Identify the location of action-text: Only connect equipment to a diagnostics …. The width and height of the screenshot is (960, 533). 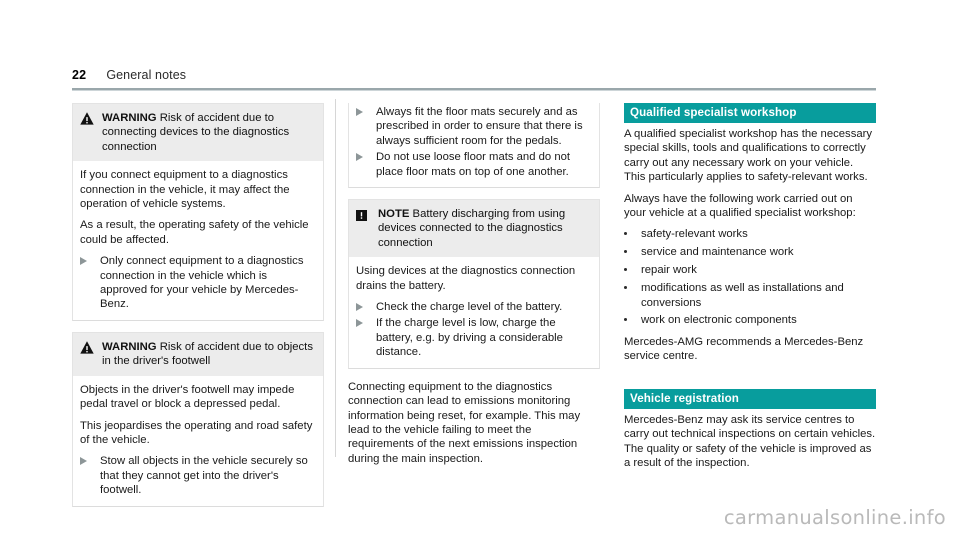
(202, 283).